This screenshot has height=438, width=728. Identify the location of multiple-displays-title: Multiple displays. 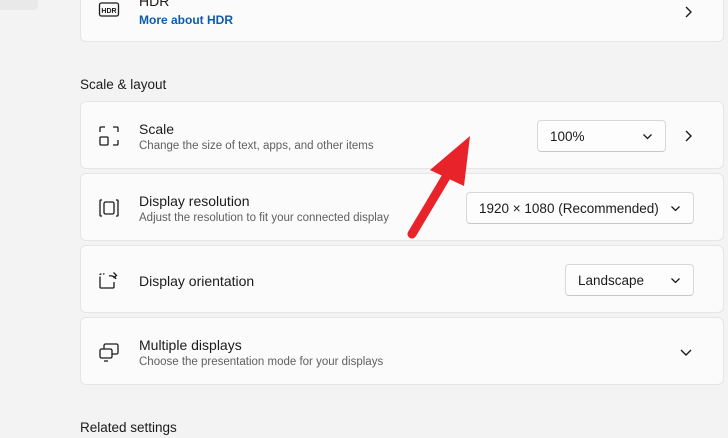
(190, 345).